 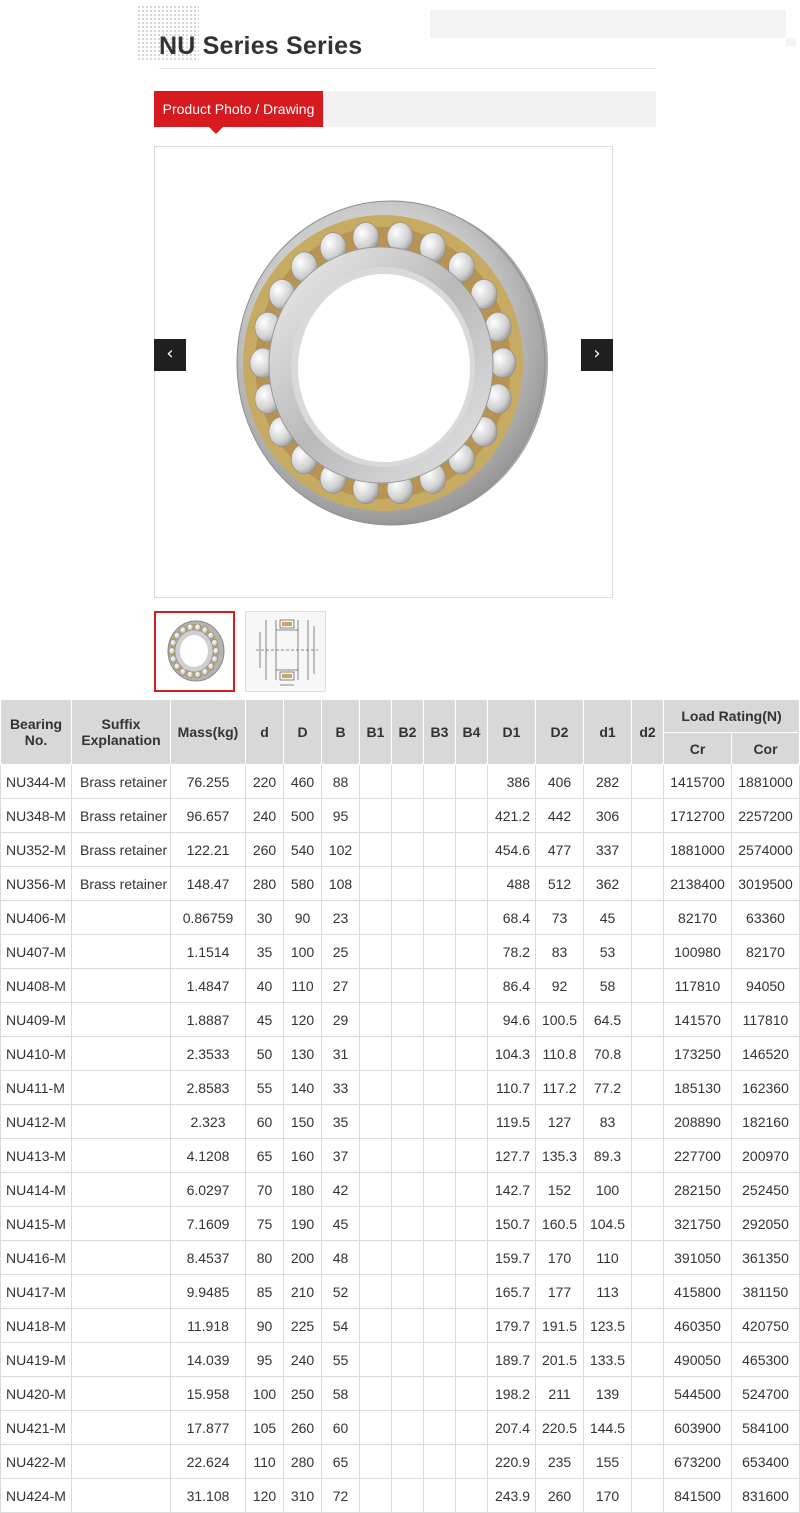 I want to click on cell-B: 60, so click(x=340, y=1427).